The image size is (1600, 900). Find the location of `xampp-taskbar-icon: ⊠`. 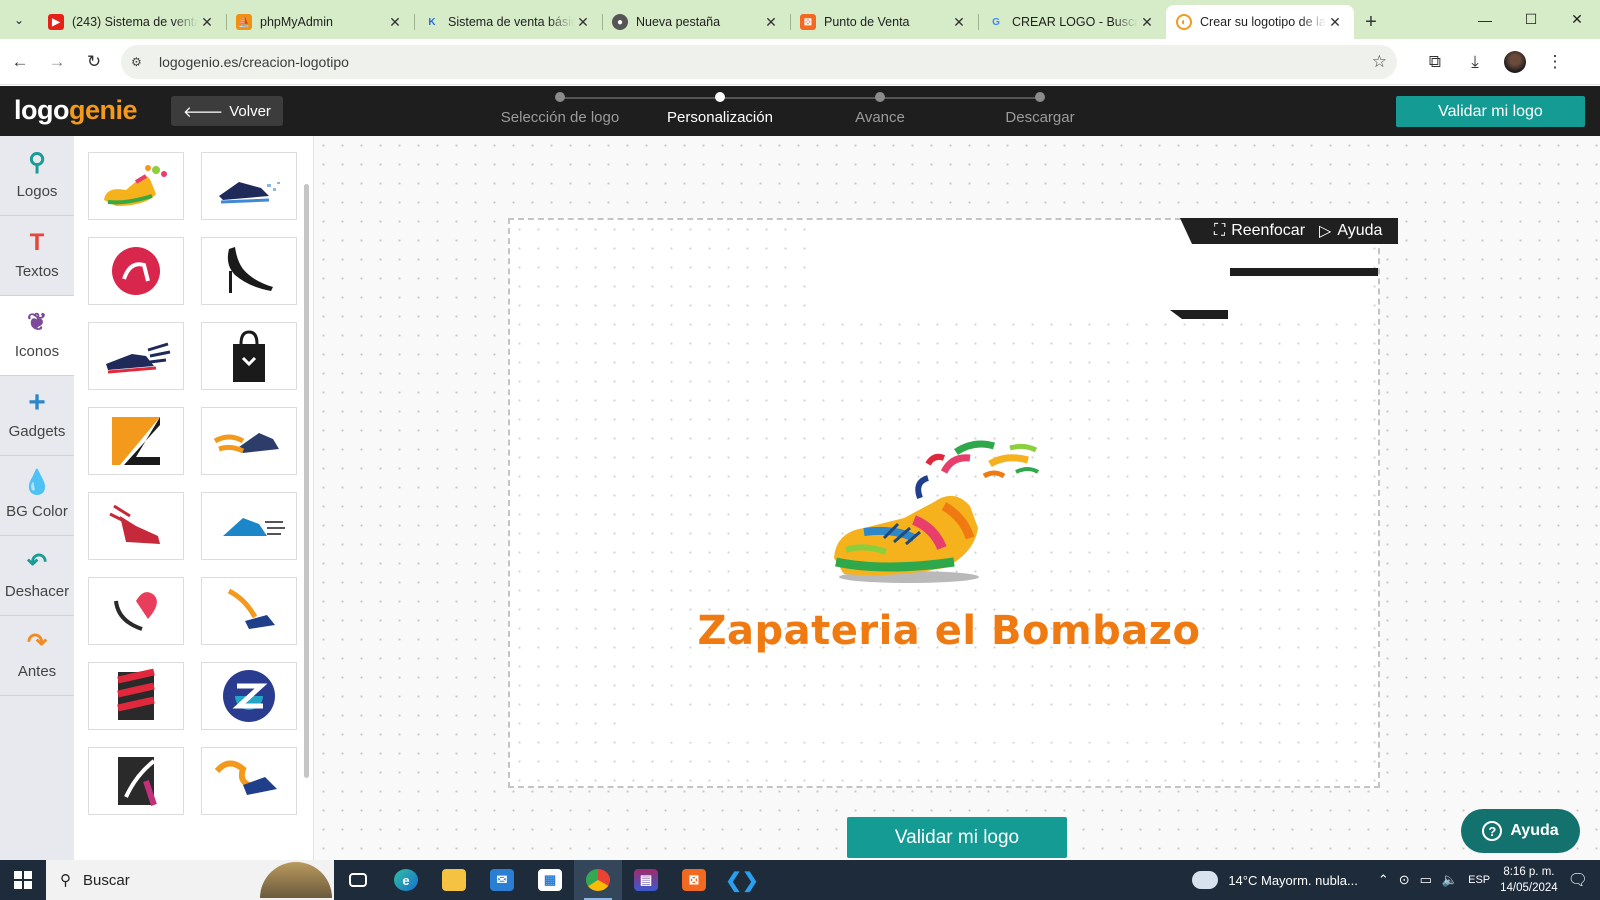

xampp-taskbar-icon: ⊠ is located at coordinates (694, 880).